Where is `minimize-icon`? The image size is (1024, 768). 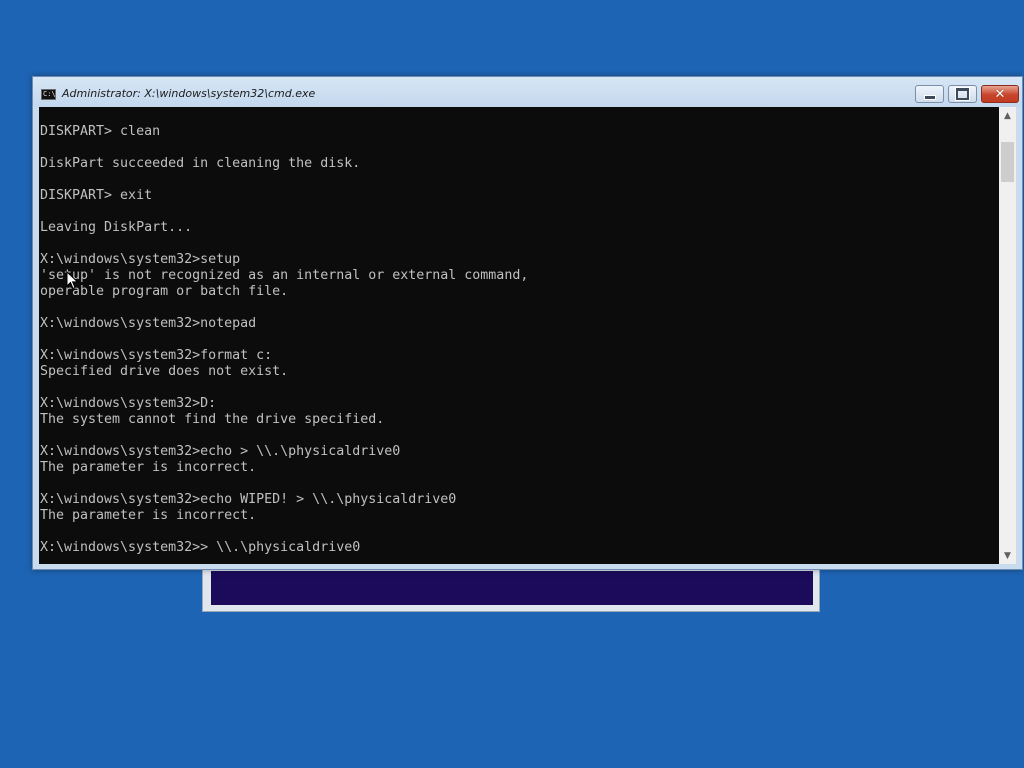 minimize-icon is located at coordinates (929, 97).